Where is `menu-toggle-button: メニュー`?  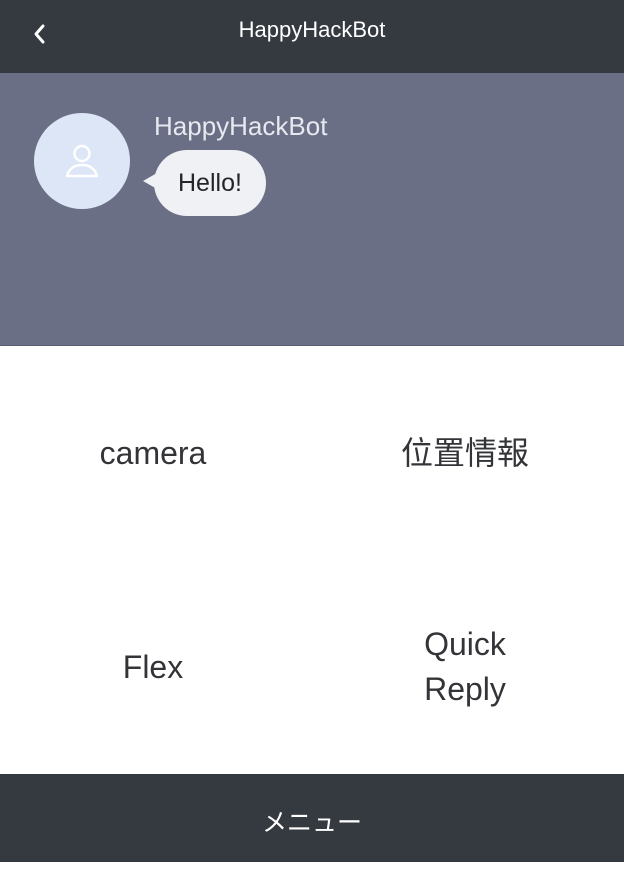 menu-toggle-button: メニュー is located at coordinates (312, 818).